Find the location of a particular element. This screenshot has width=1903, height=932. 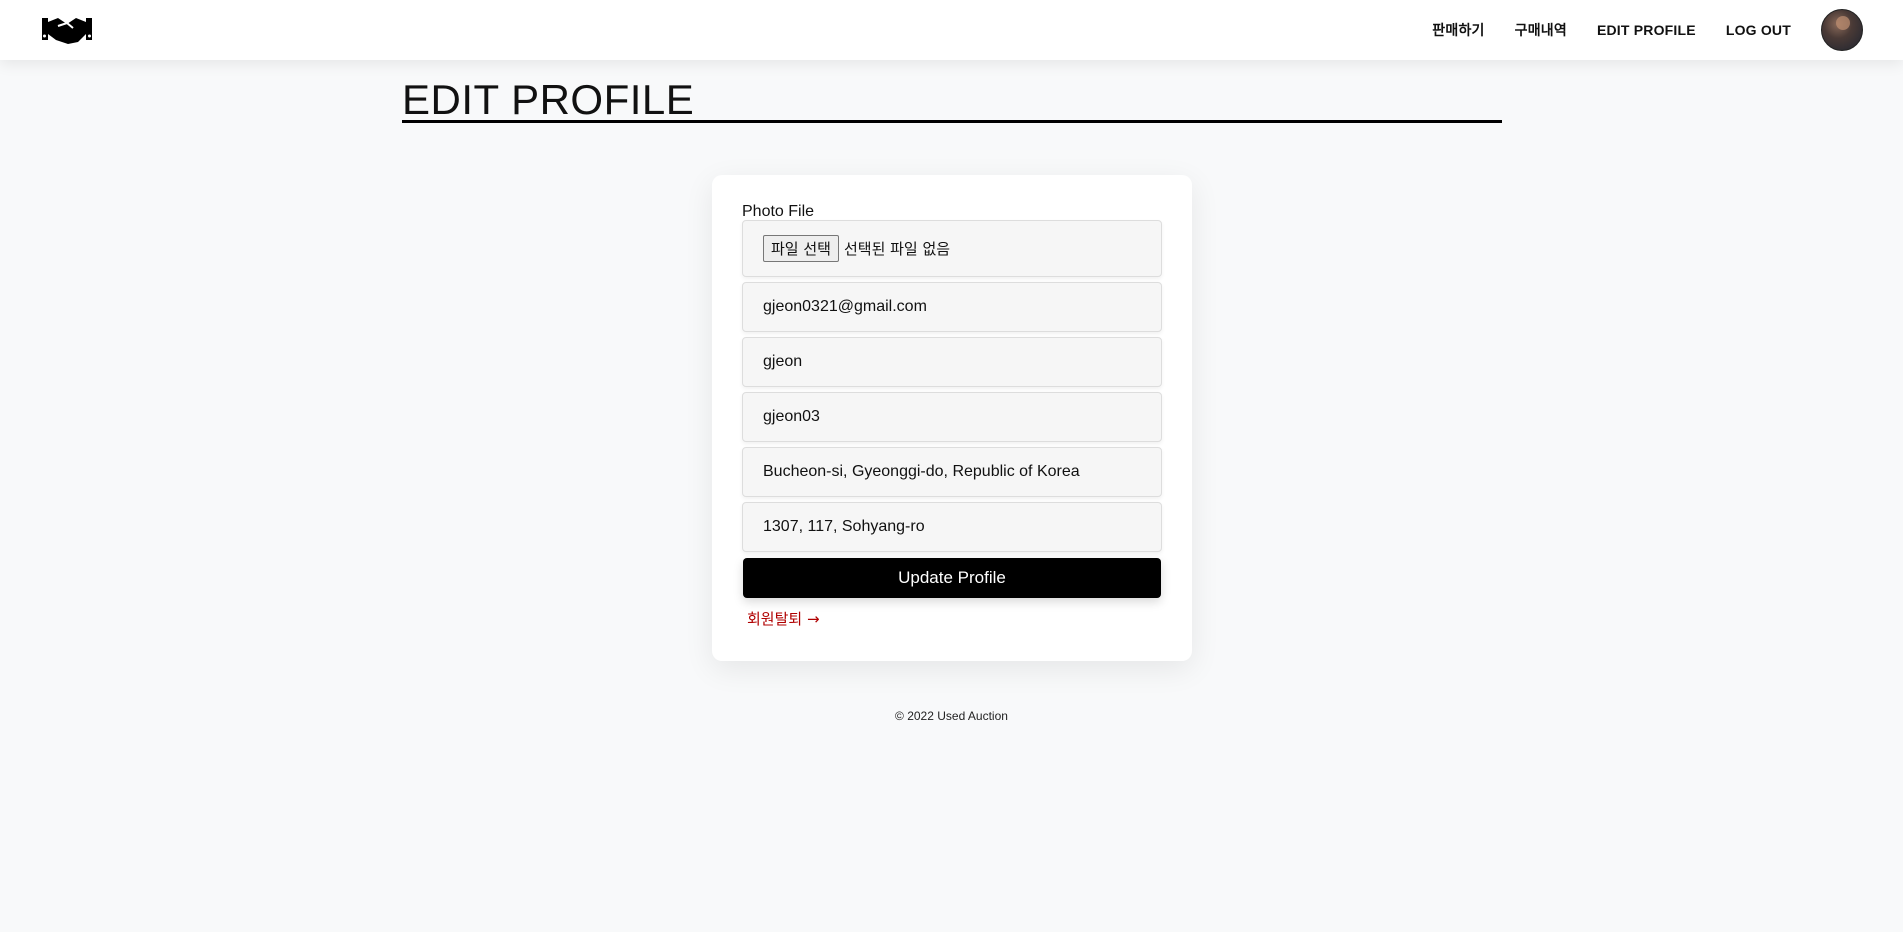

update-profile-button: Update Profile is located at coordinates (952, 578).